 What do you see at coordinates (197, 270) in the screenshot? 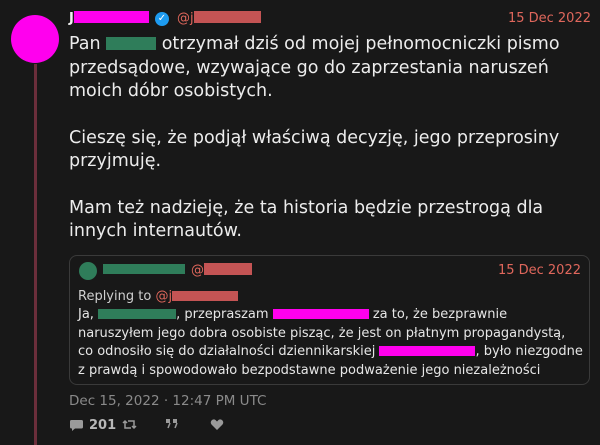
I see `handle-prefix: @` at bounding box center [197, 270].